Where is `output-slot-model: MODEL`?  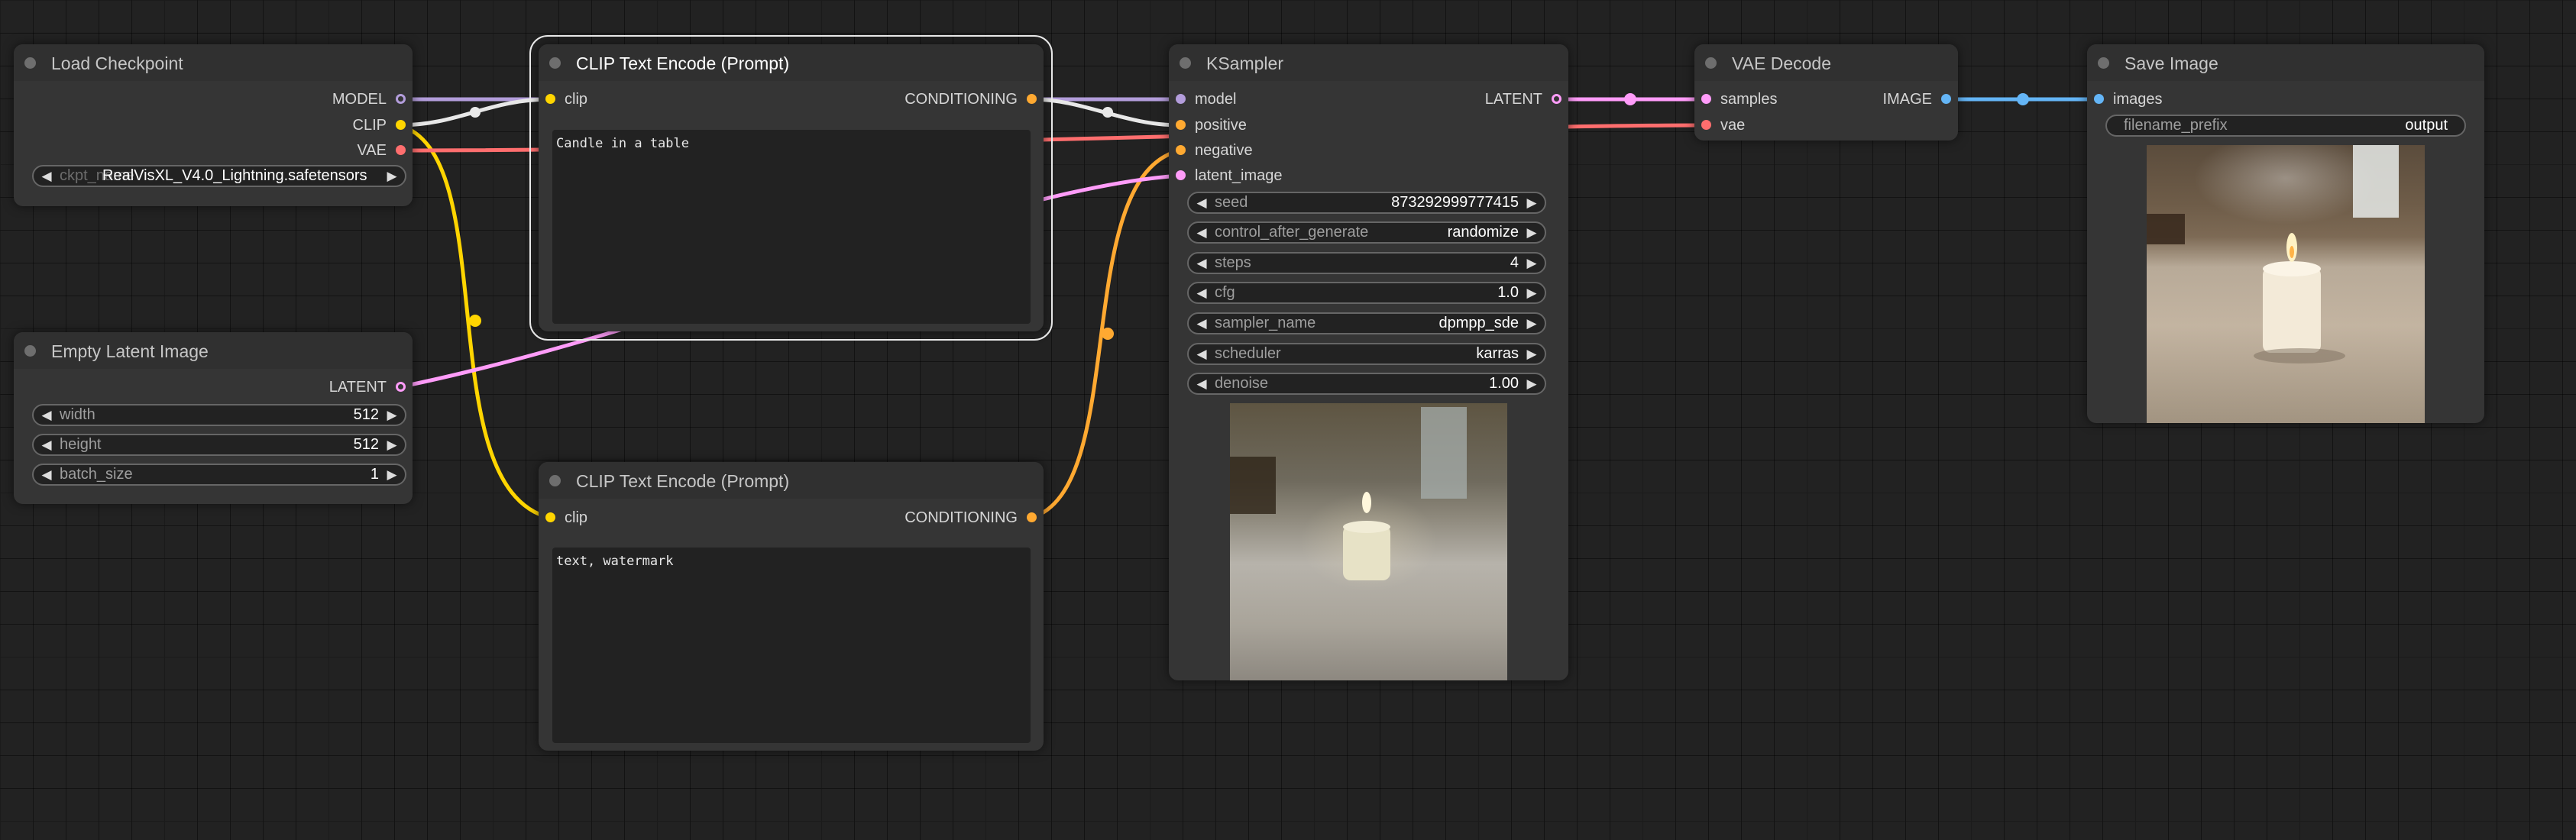 output-slot-model: MODEL is located at coordinates (372, 99).